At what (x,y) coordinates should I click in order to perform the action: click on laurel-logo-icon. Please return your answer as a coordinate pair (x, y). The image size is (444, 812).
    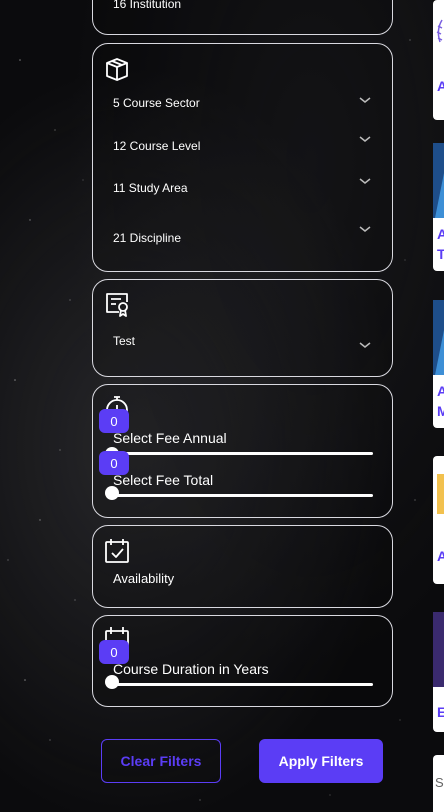
    Looking at the image, I should click on (439, 38).